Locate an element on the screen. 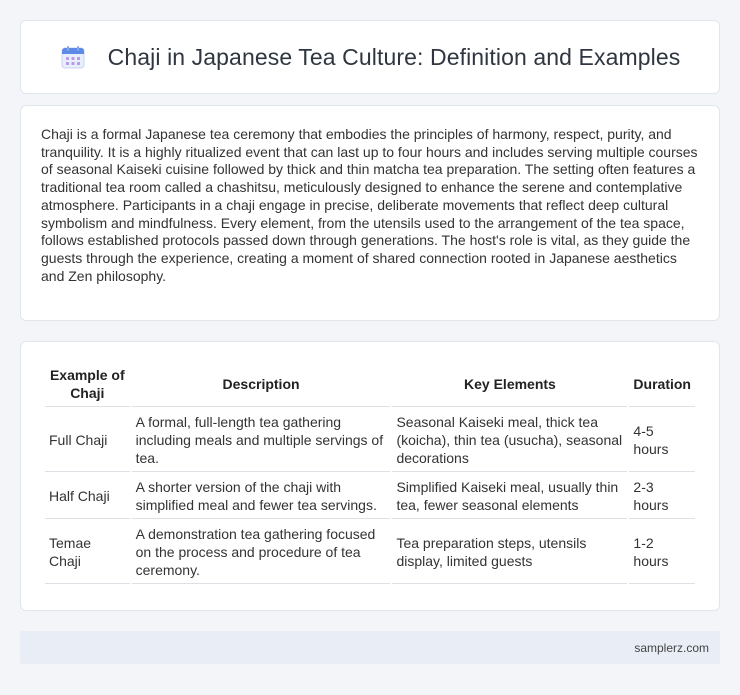 The width and height of the screenshot is (740, 695). footer-bar: samplerz.com is located at coordinates (370, 647).